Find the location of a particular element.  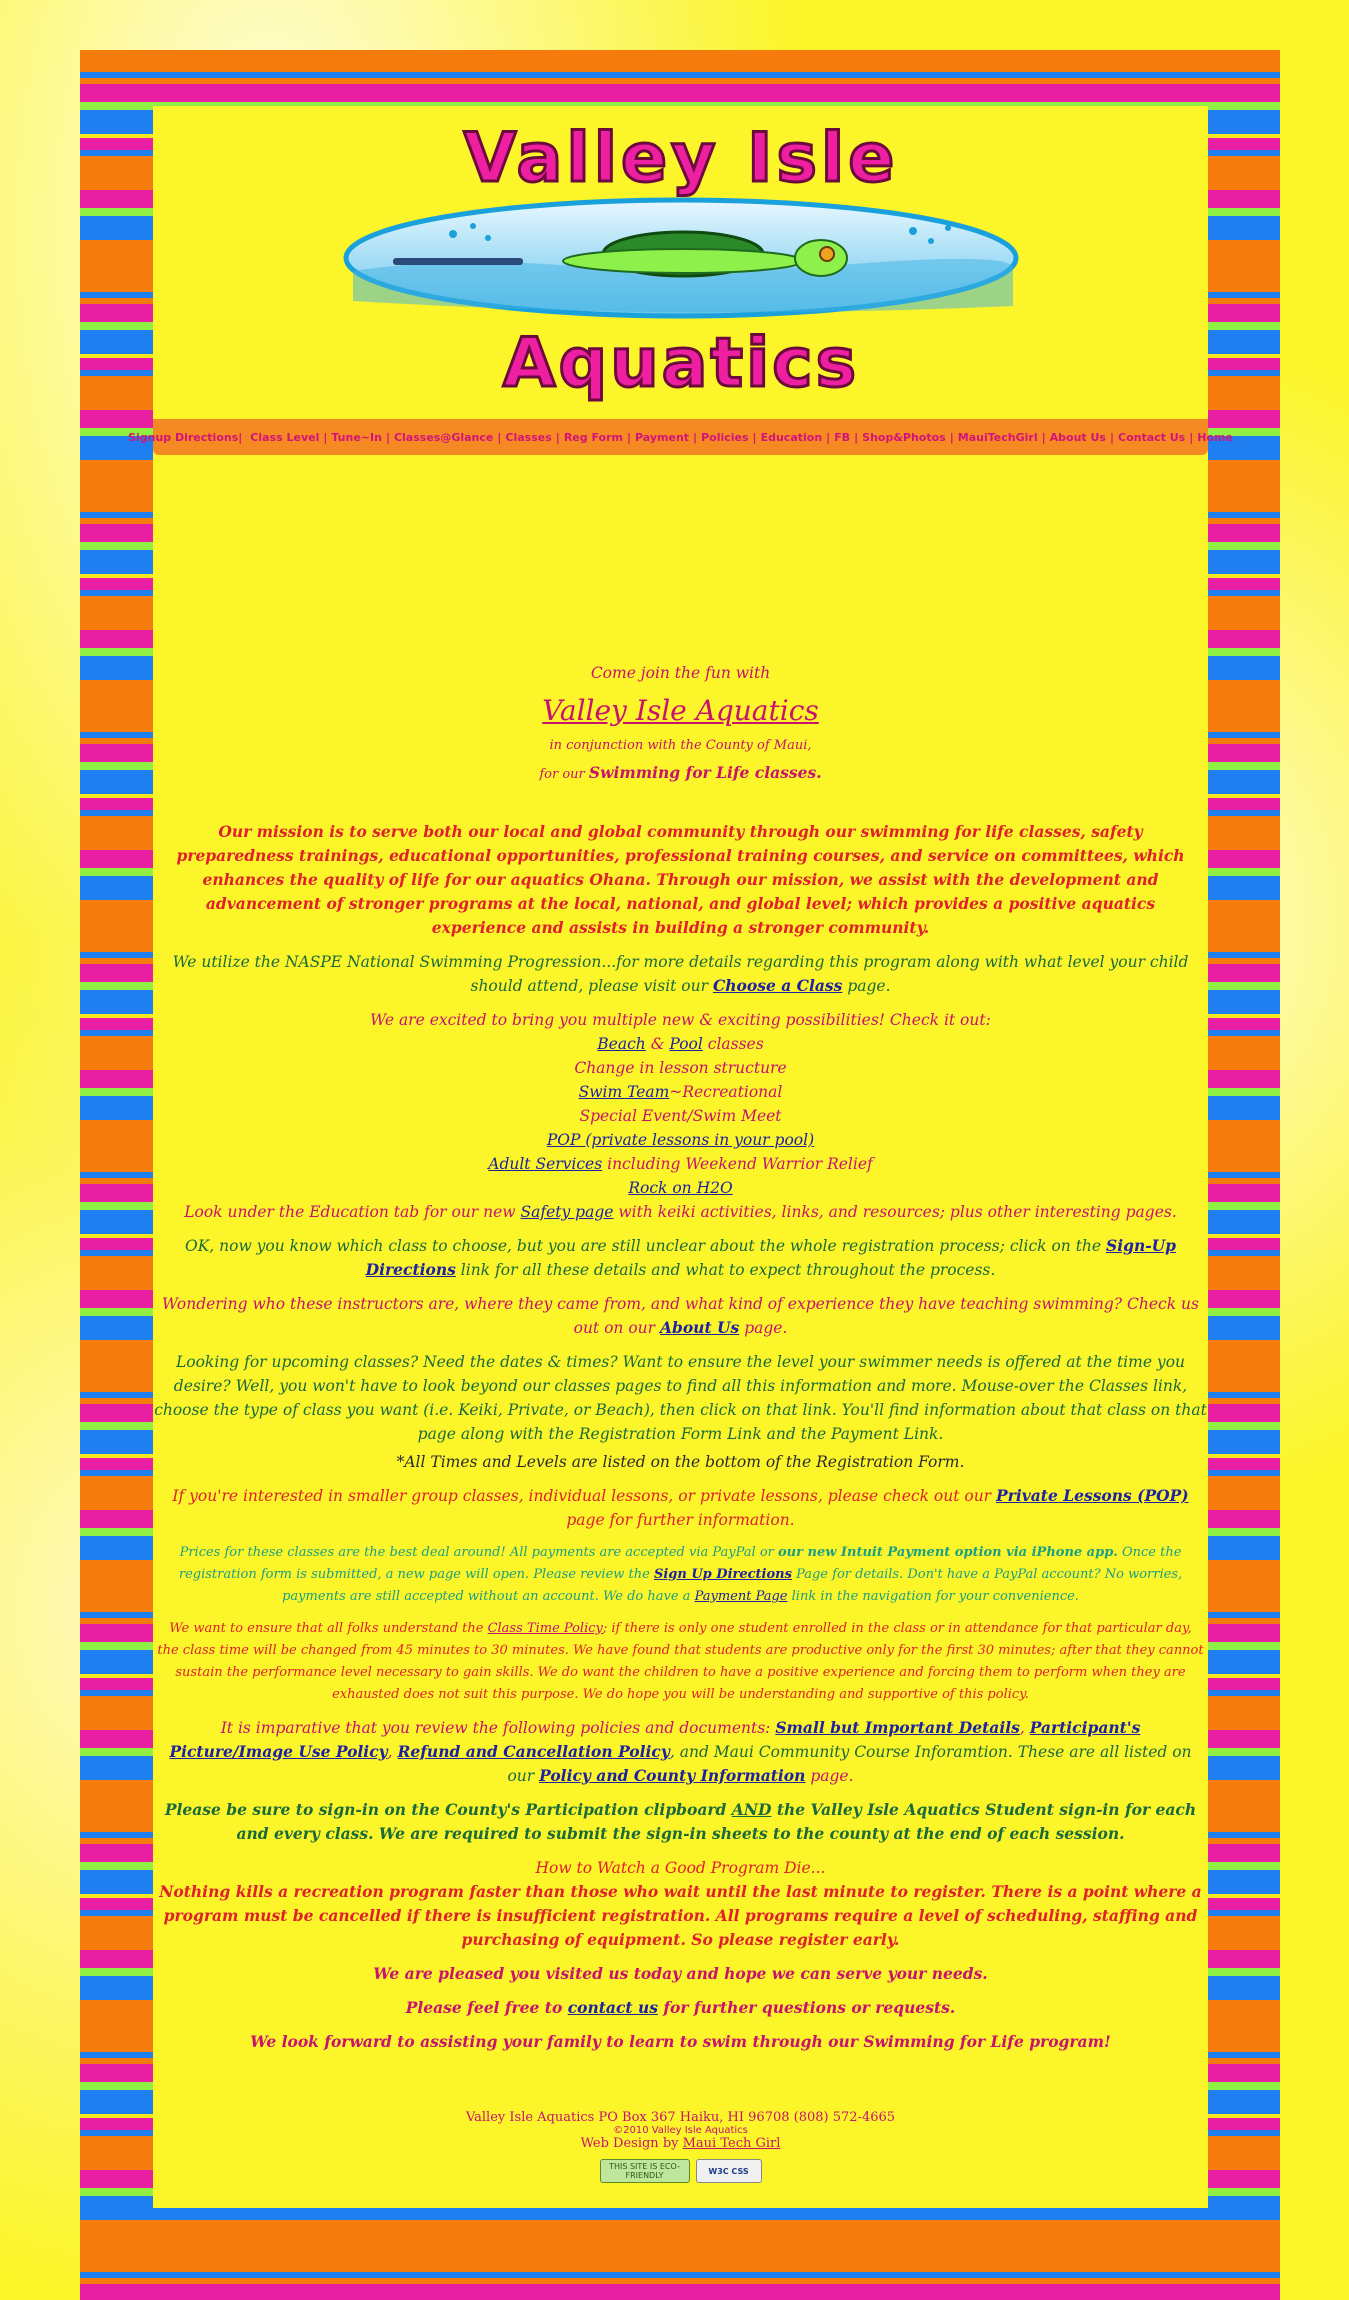

swim-team-link: Swim Team is located at coordinates (624, 1092).